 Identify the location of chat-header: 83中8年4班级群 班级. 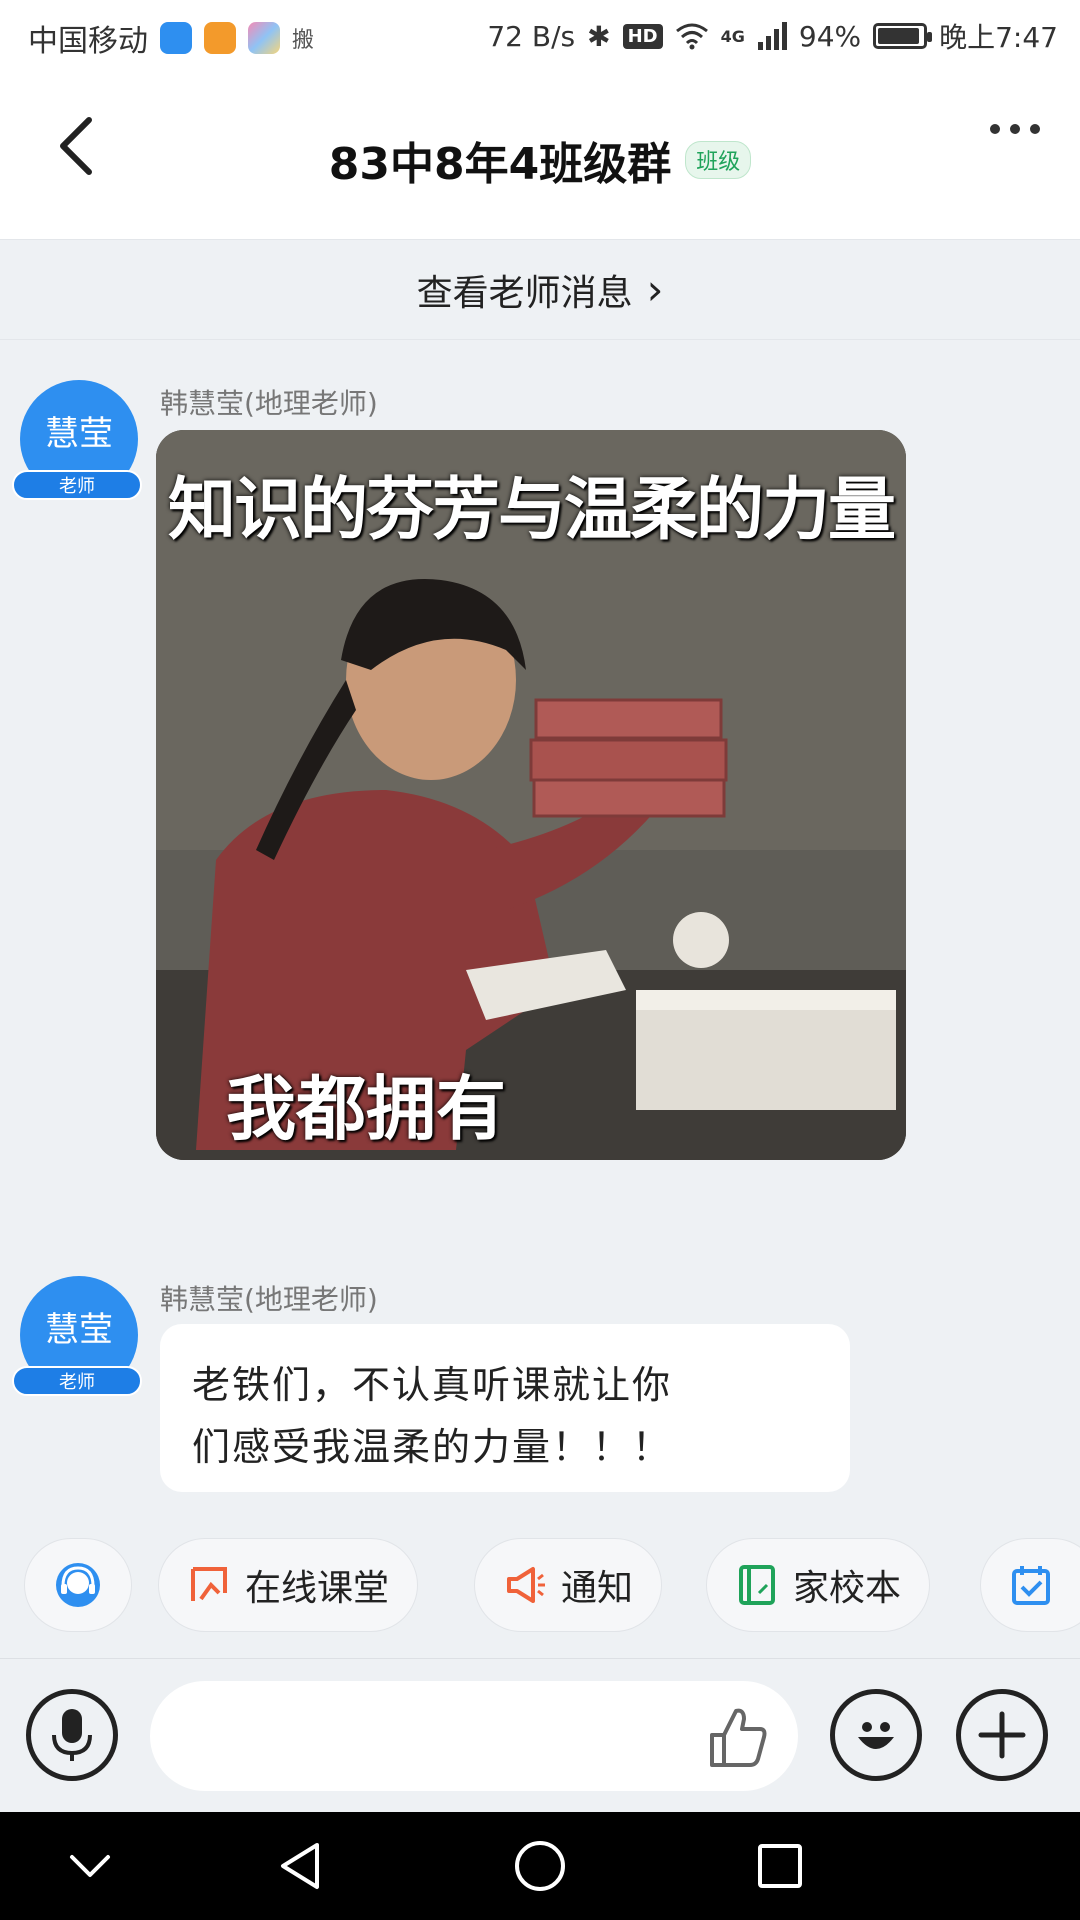
(540, 158).